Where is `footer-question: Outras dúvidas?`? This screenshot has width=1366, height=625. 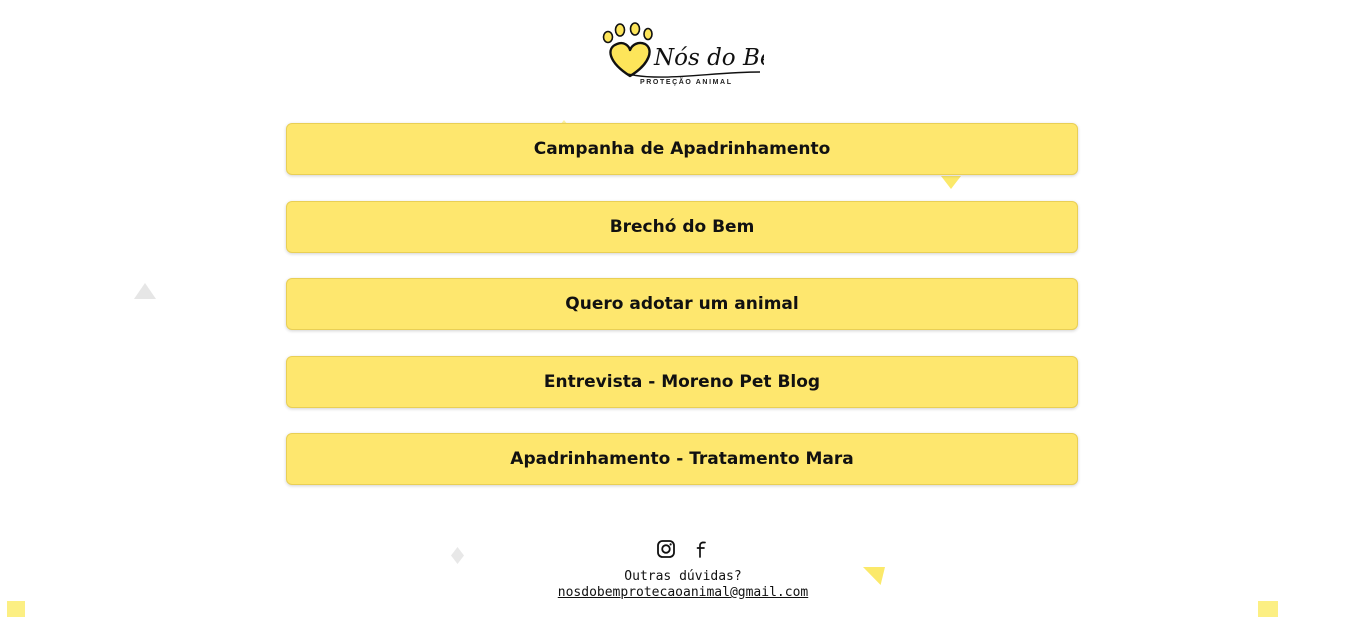 footer-question: Outras dúvidas? is located at coordinates (683, 576).